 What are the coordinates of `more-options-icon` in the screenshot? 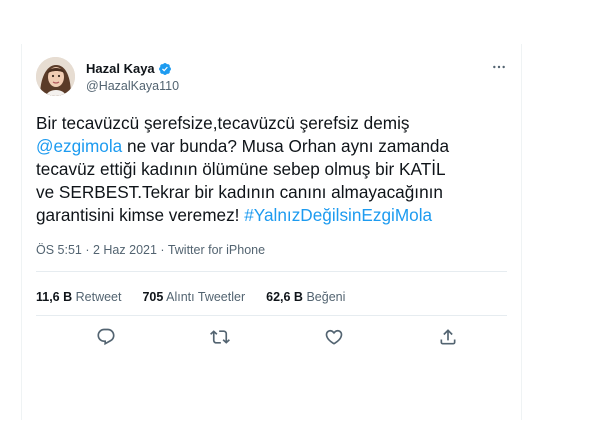 It's located at (499, 67).